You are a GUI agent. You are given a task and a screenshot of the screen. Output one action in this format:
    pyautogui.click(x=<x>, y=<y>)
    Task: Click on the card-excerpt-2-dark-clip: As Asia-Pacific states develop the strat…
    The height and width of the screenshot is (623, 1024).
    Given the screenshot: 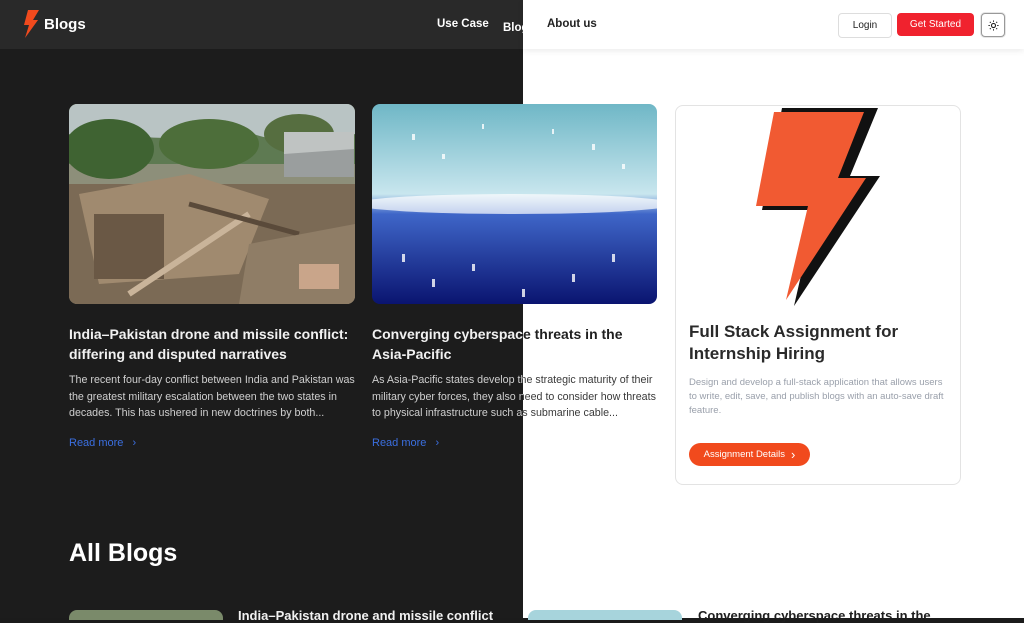 What is the action you would take?
    pyautogui.click(x=447, y=398)
    